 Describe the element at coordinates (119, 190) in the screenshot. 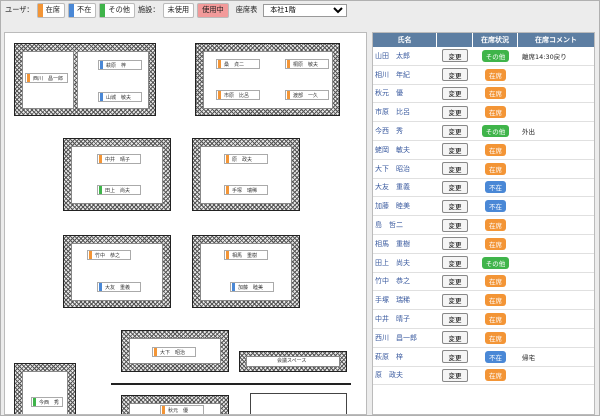

I see `seat: 田上 尚夫` at that location.